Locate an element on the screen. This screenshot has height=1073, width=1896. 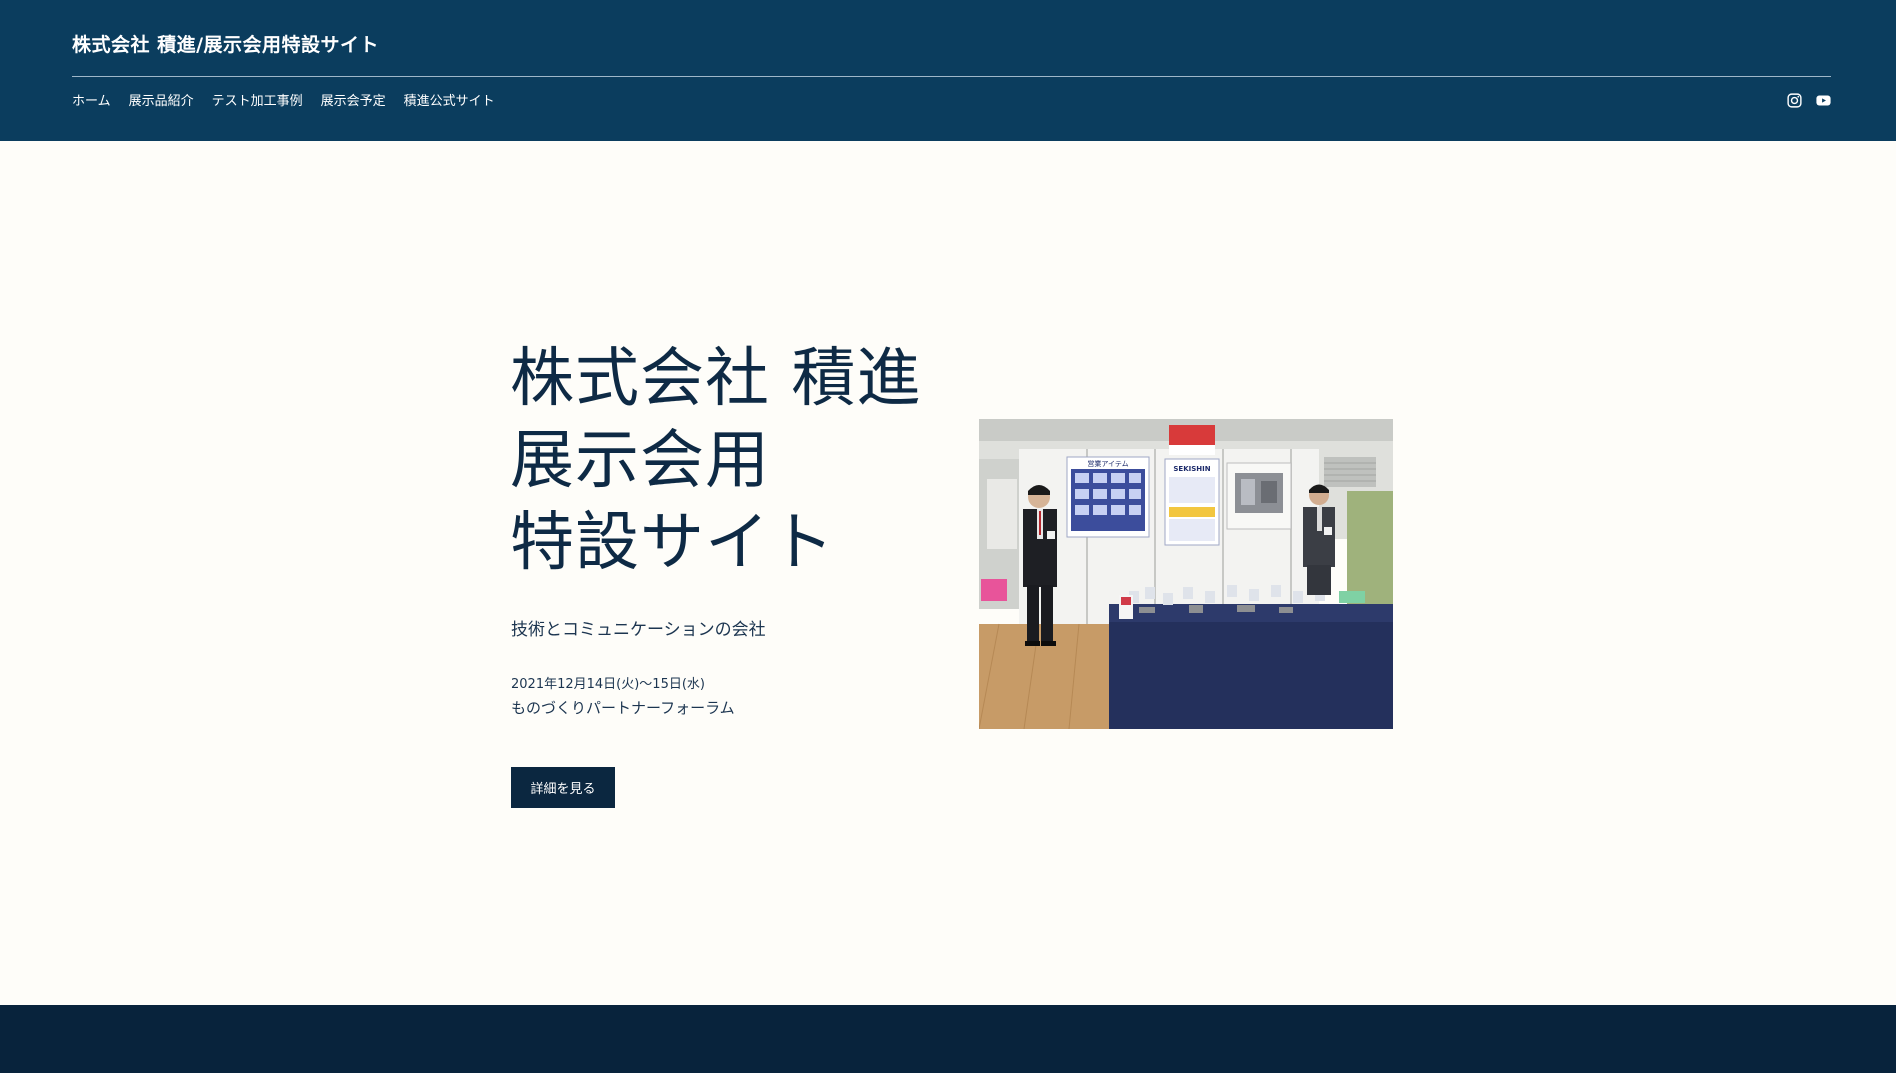
hero-title: 株式会社 積進 展示会用 特設サイト is located at coordinates (715, 461).